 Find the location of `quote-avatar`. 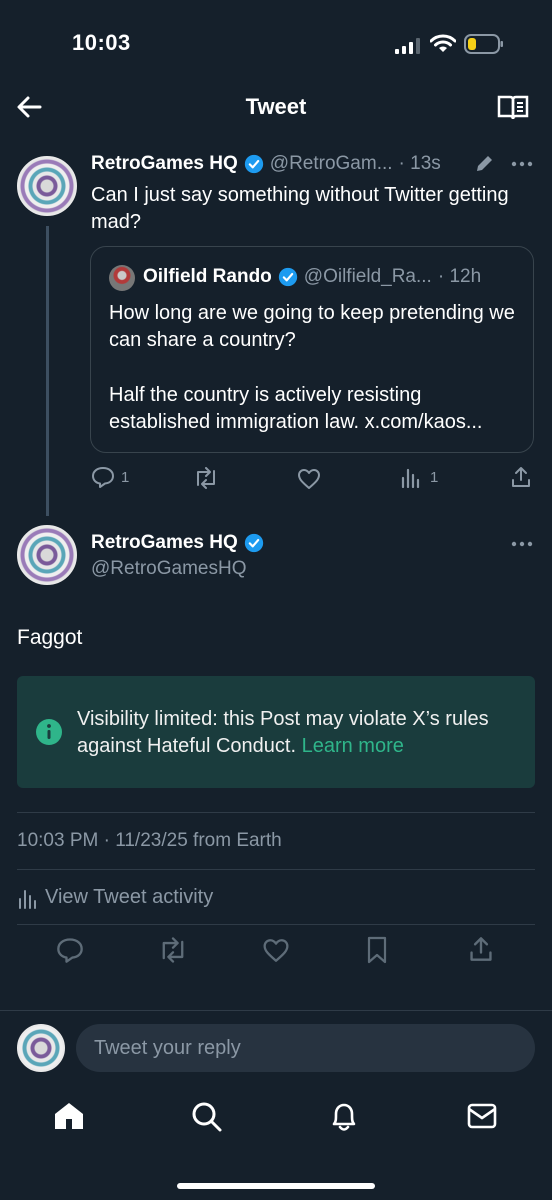

quote-avatar is located at coordinates (122, 278).